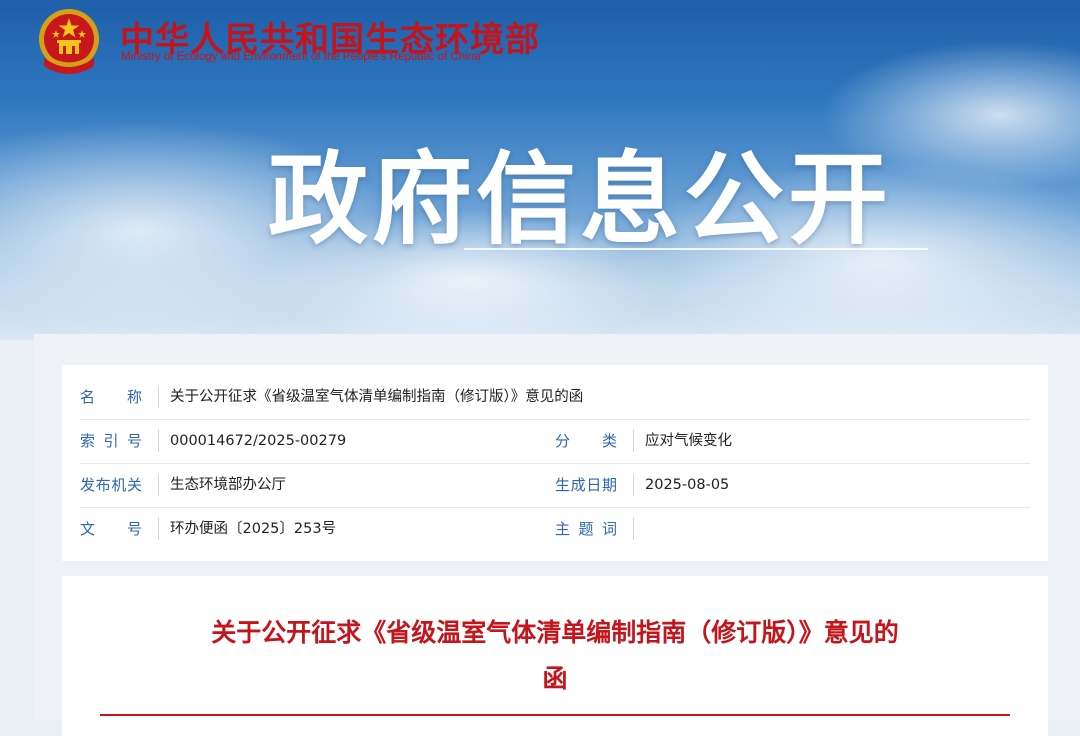 This screenshot has width=1080, height=736. I want to click on meta-label-keywords: 主题词, so click(586, 529).